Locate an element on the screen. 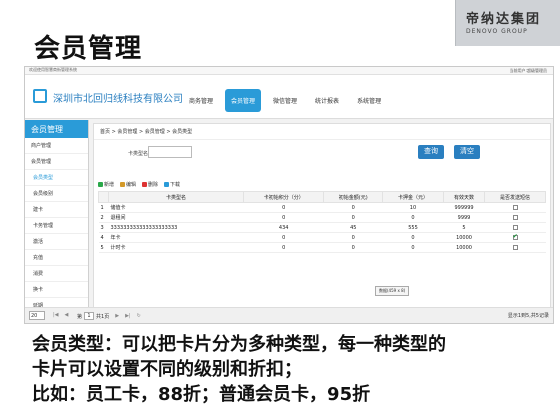 This screenshot has width=560, height=420. add-button: 新增 is located at coordinates (106, 184).